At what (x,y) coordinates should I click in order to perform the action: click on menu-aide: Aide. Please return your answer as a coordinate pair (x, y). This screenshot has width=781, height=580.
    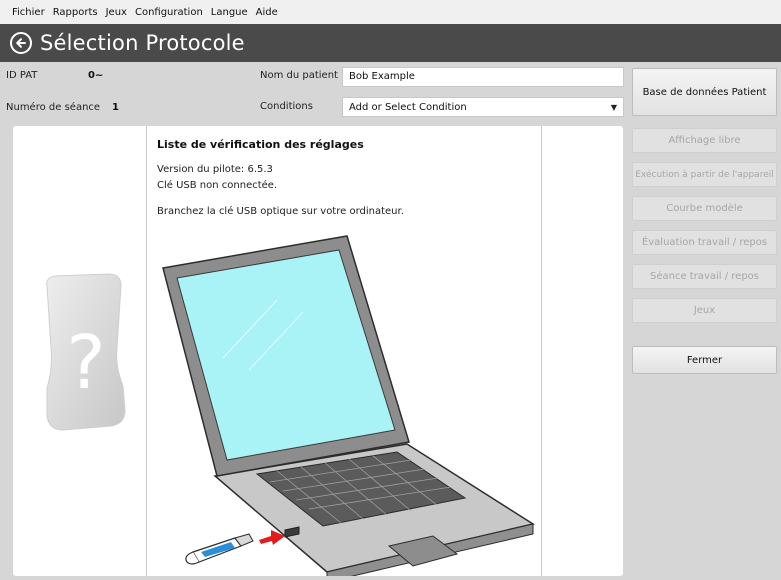
    Looking at the image, I should click on (267, 12).